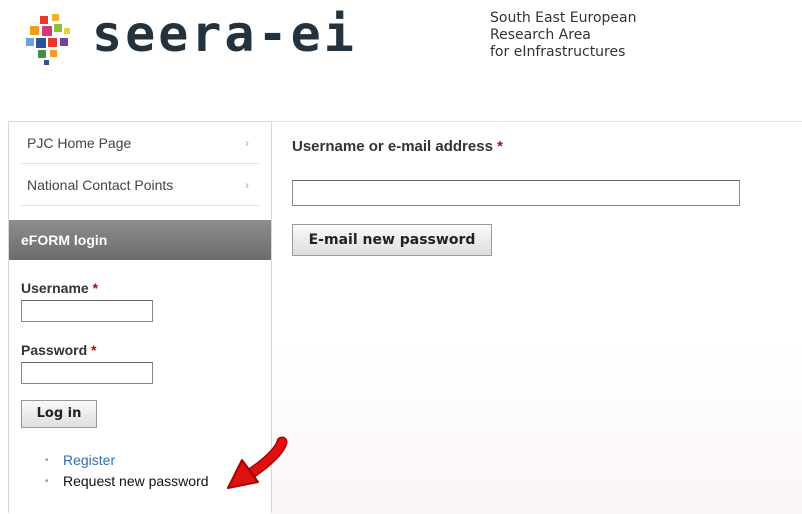 The image size is (802, 514). I want to click on username-input, so click(87, 311).